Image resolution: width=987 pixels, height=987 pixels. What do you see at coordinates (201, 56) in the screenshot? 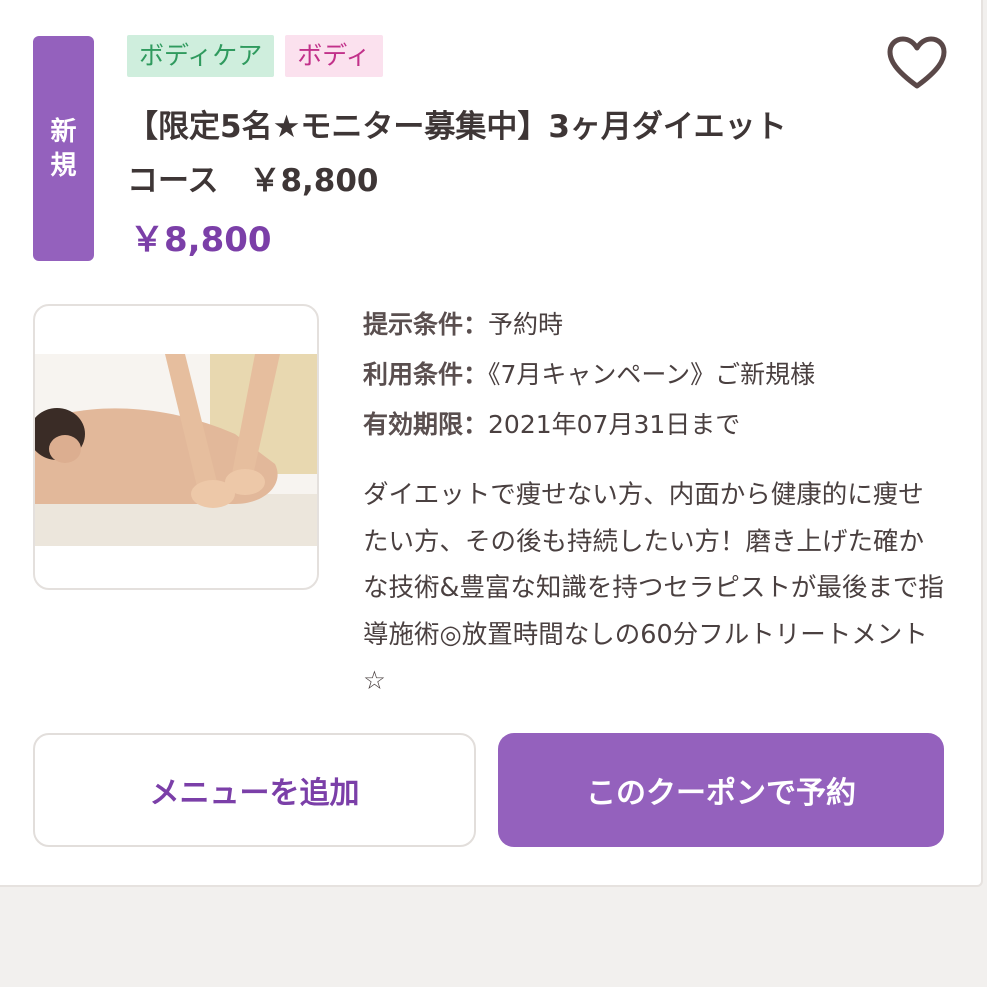
I see `tag-body-care: ボディケア` at bounding box center [201, 56].